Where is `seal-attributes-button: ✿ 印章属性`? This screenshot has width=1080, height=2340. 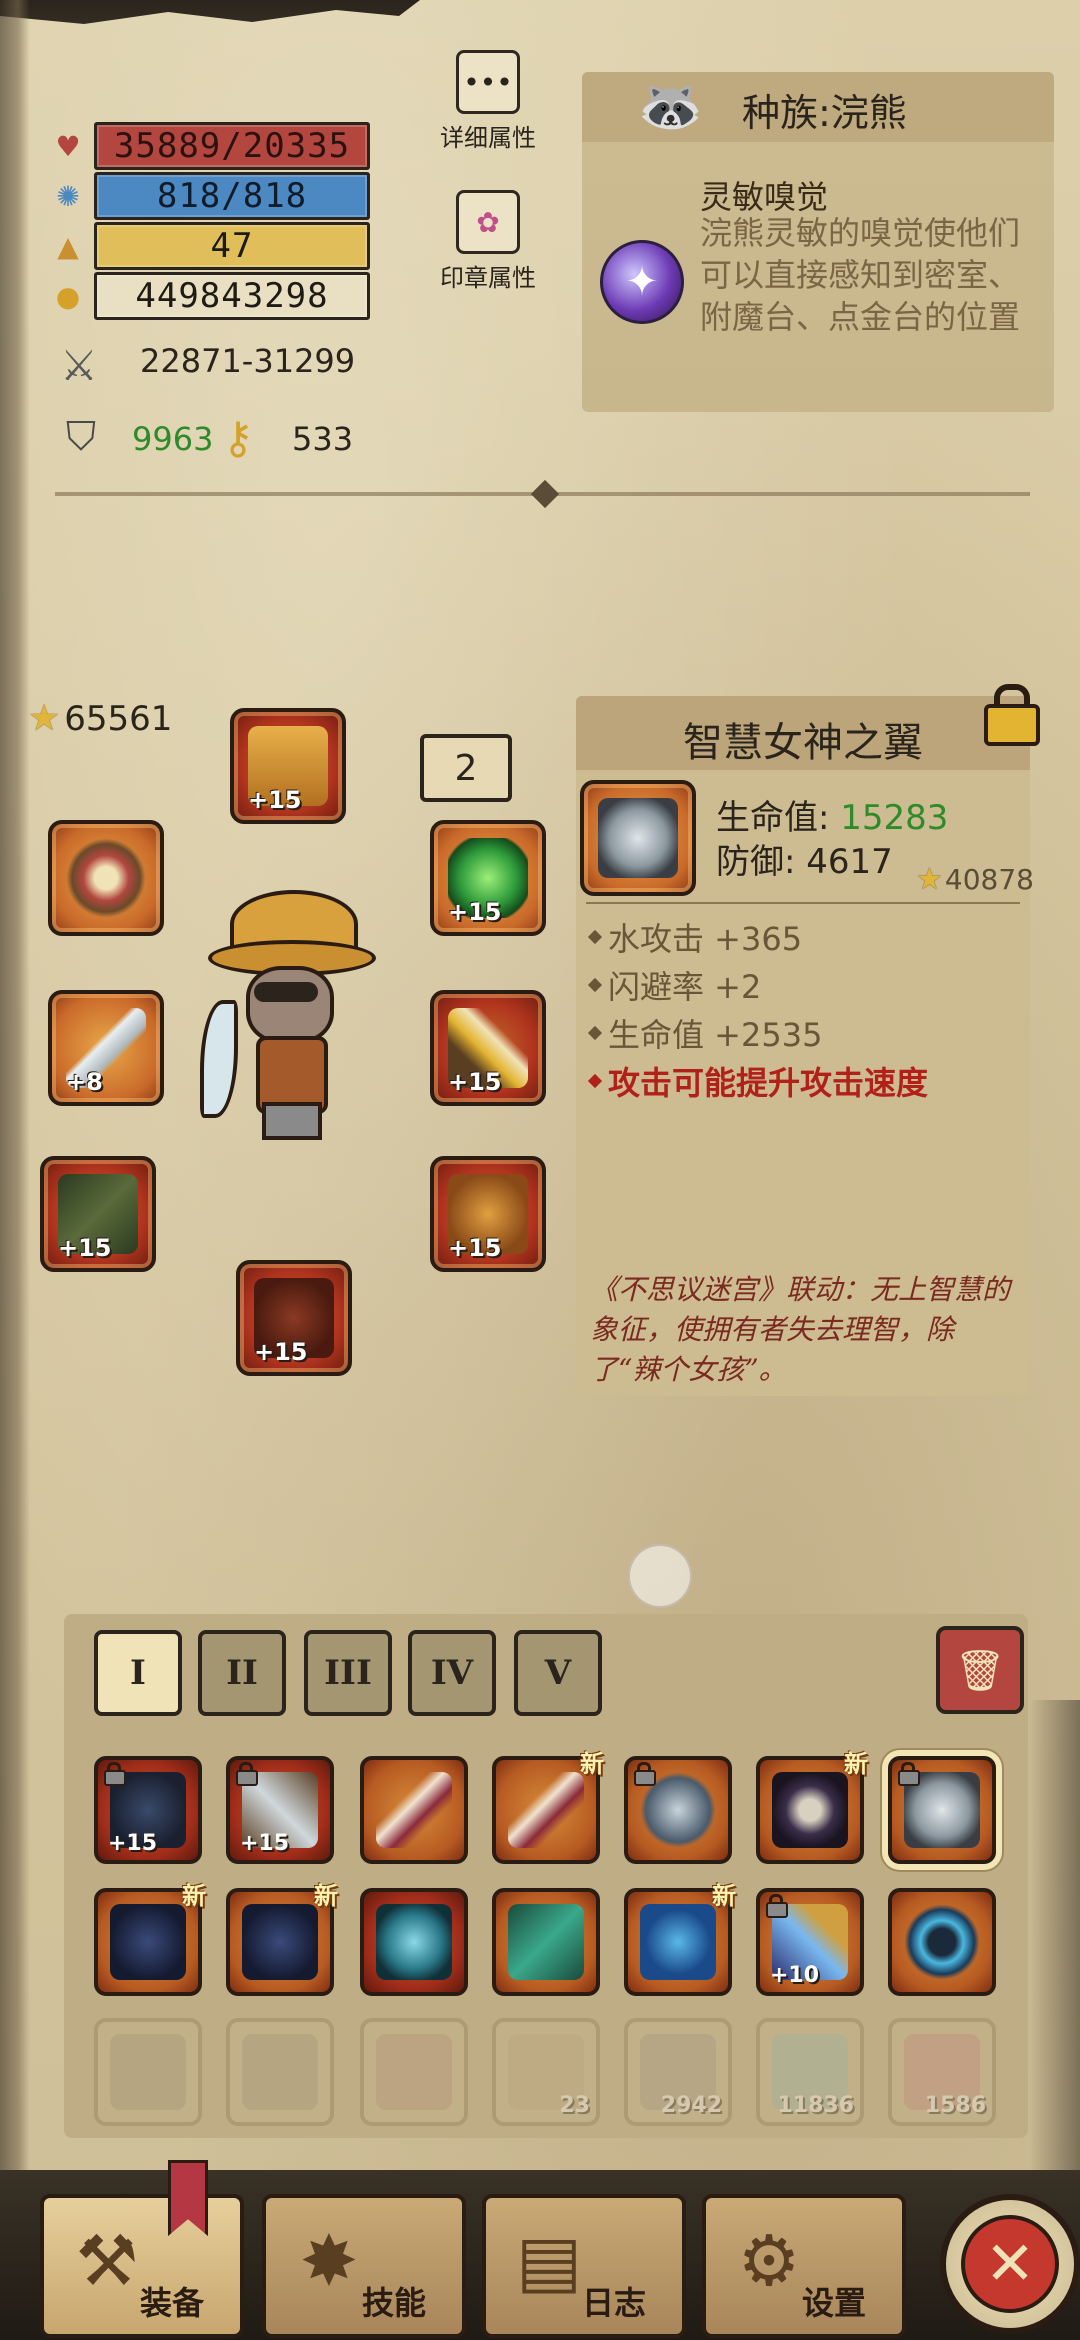 seal-attributes-button: ✿ 印章属性 is located at coordinates (488, 241).